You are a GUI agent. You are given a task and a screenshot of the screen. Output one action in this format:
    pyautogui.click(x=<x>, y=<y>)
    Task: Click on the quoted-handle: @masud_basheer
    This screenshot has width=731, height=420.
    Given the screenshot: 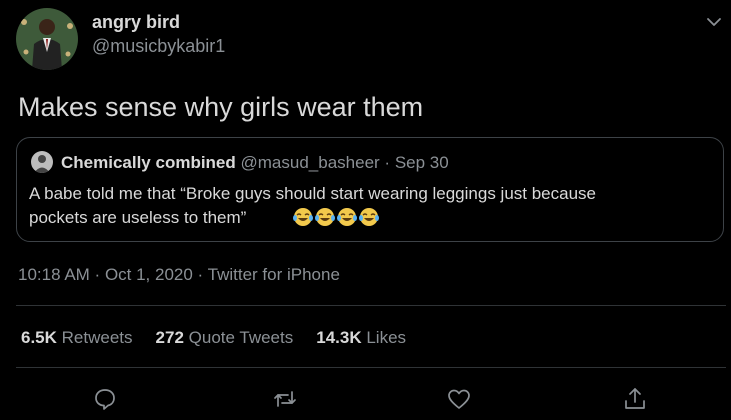 What is the action you would take?
    pyautogui.click(x=310, y=162)
    